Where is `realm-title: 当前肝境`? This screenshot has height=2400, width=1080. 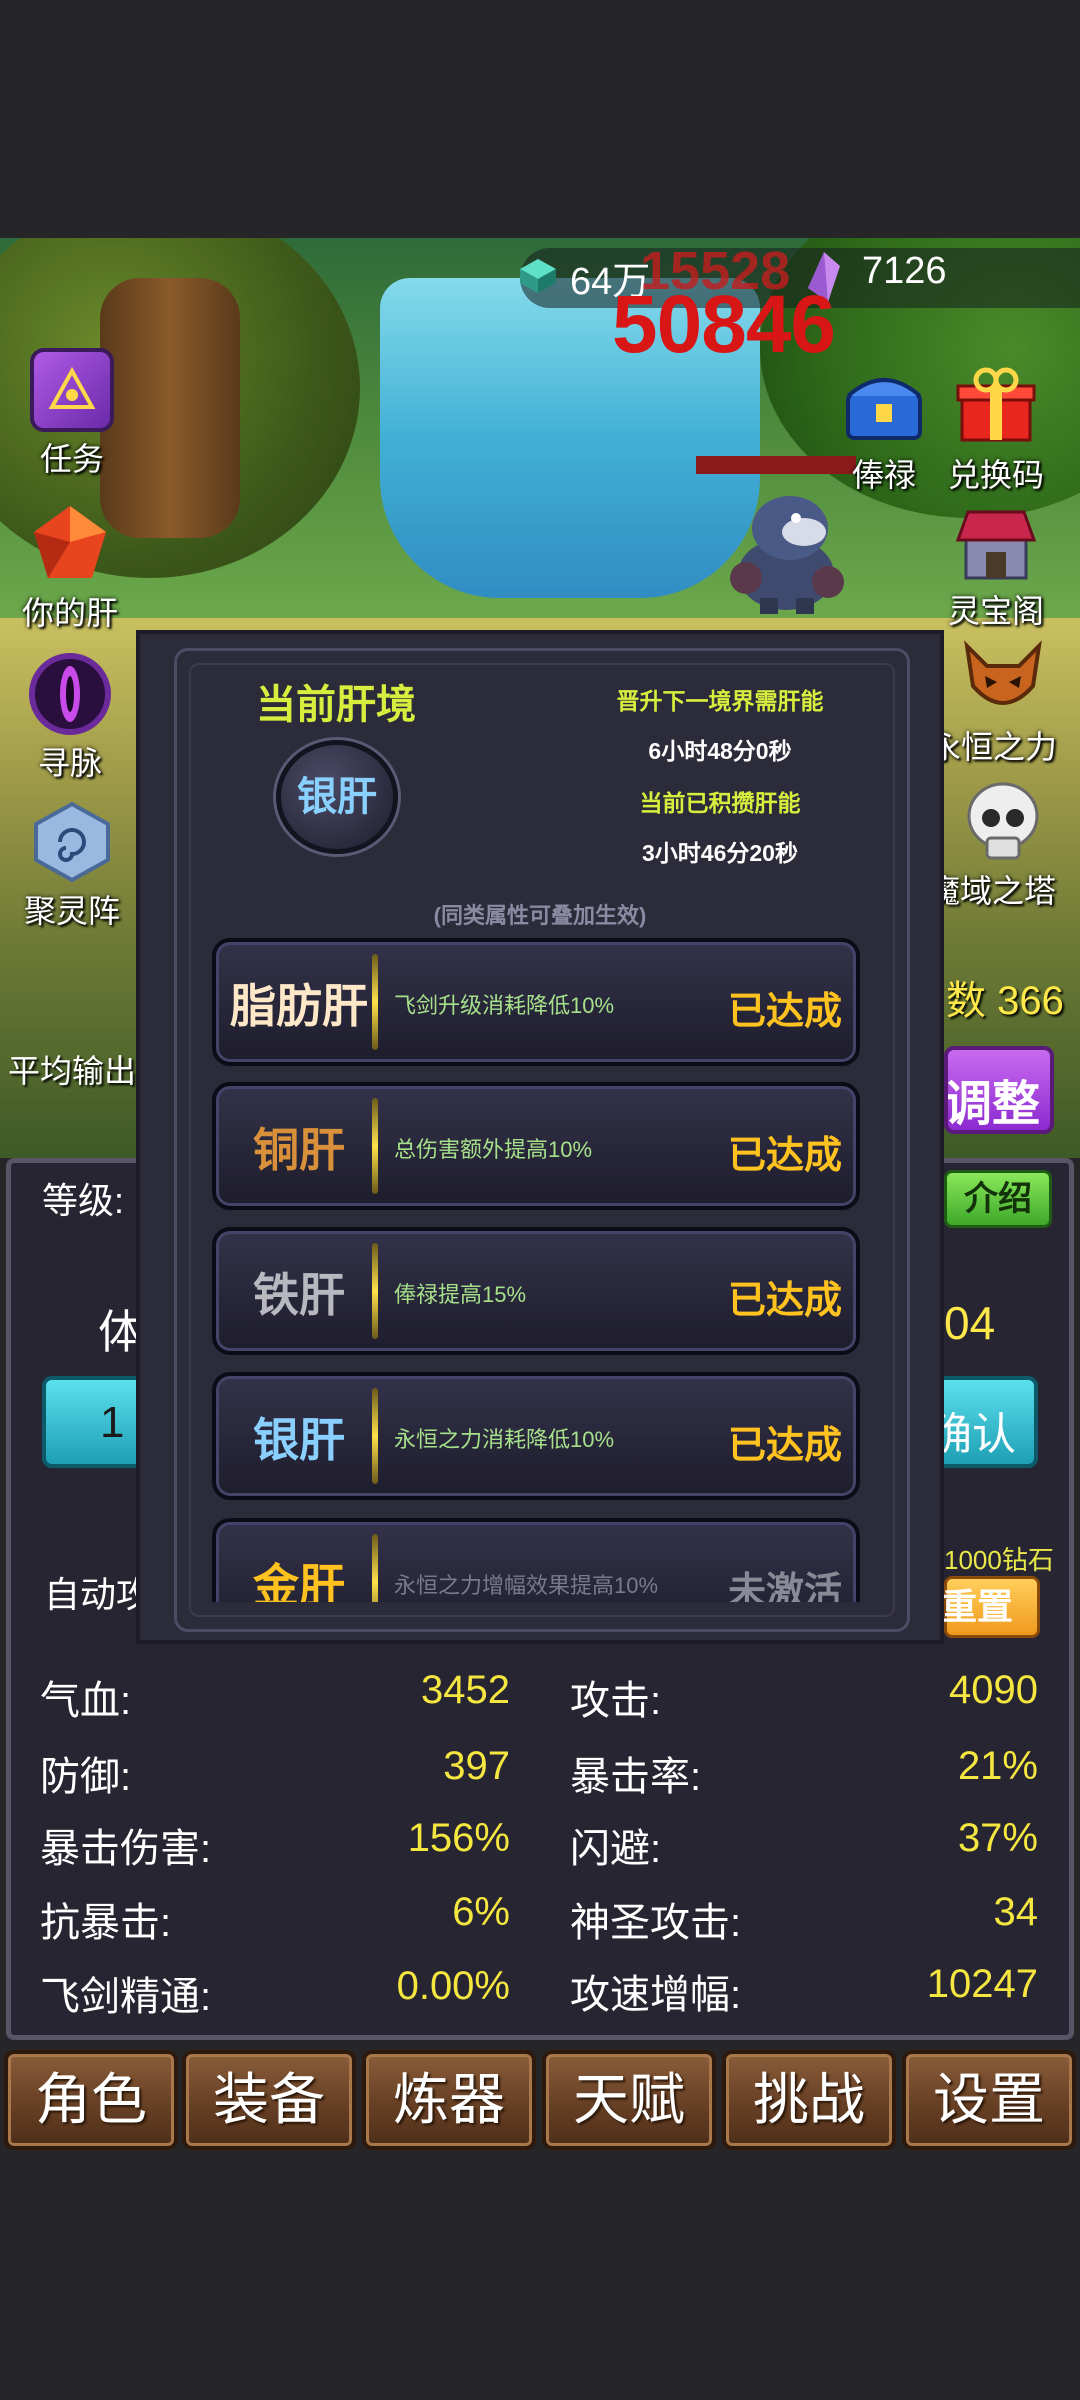
realm-title: 当前肝境 is located at coordinates (336, 705).